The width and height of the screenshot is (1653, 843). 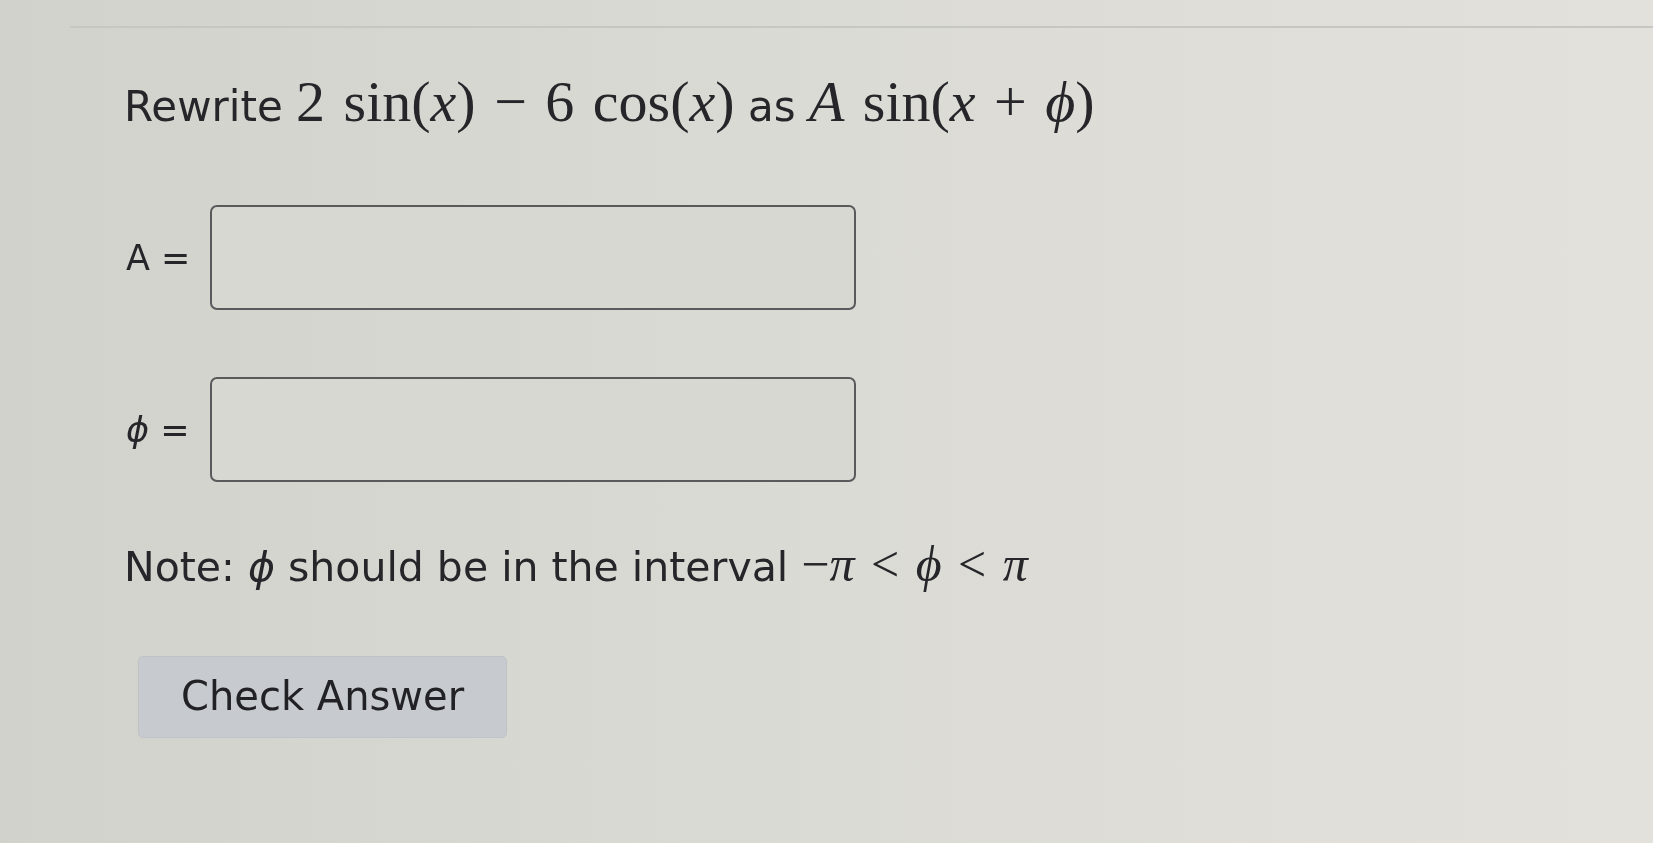 What do you see at coordinates (576, 564) in the screenshot?
I see `note-text: Note: ϕ should be in the interval −π < ϕ < π` at bounding box center [576, 564].